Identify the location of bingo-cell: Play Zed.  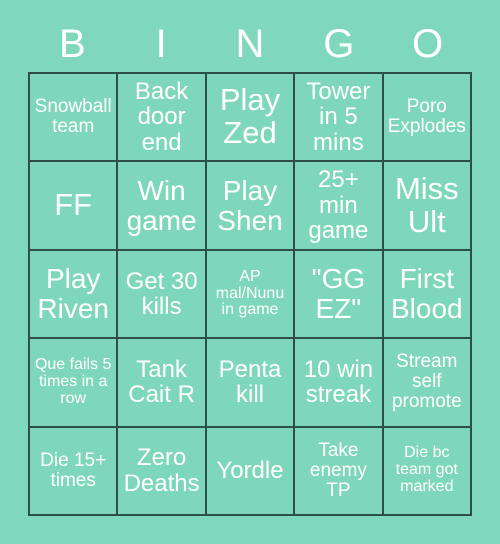
(251, 118).